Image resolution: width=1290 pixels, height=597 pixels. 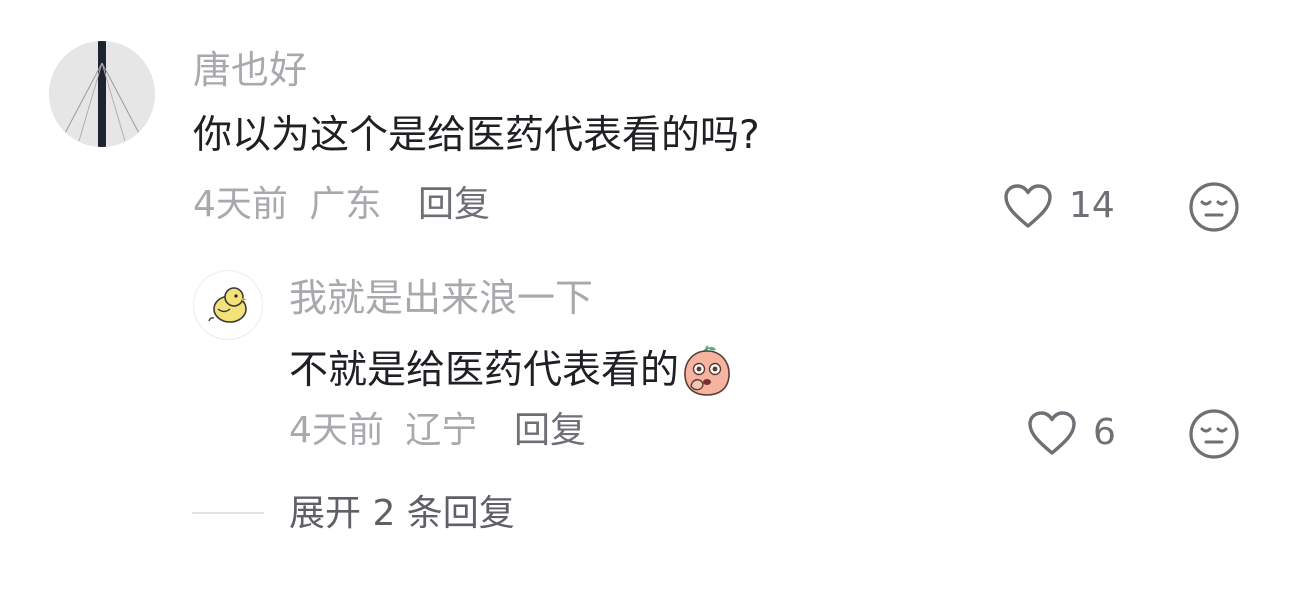 I want to click on like-count: 14, so click(x=1092, y=205).